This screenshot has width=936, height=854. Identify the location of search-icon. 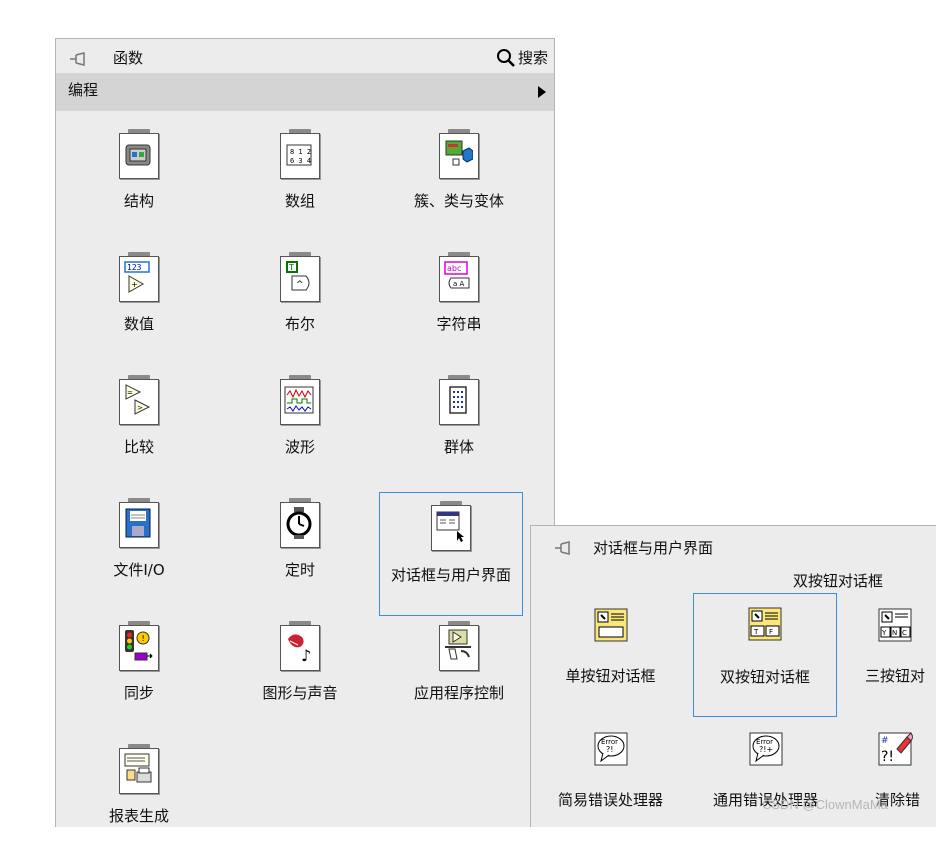
(505, 57).